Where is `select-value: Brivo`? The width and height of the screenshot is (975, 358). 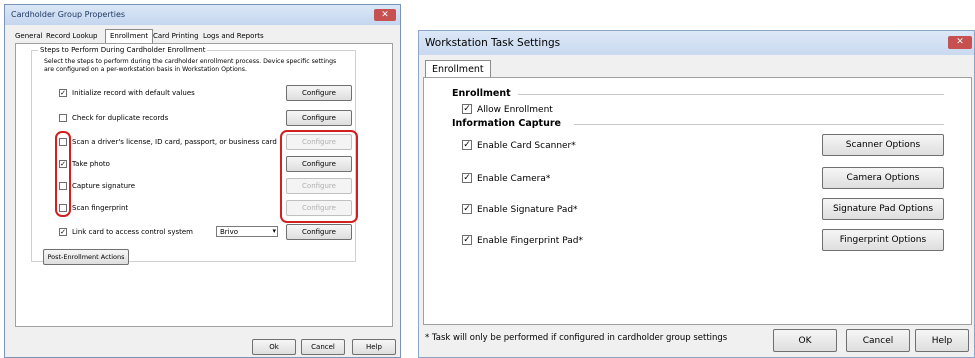
select-value: Brivo is located at coordinates (229, 232).